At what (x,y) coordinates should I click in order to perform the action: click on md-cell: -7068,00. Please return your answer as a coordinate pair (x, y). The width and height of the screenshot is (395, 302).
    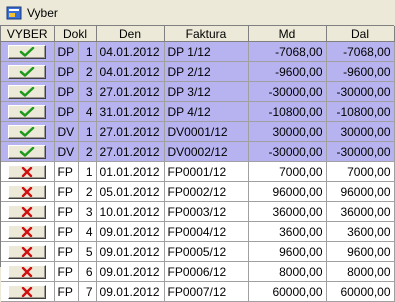
    Looking at the image, I should click on (287, 51).